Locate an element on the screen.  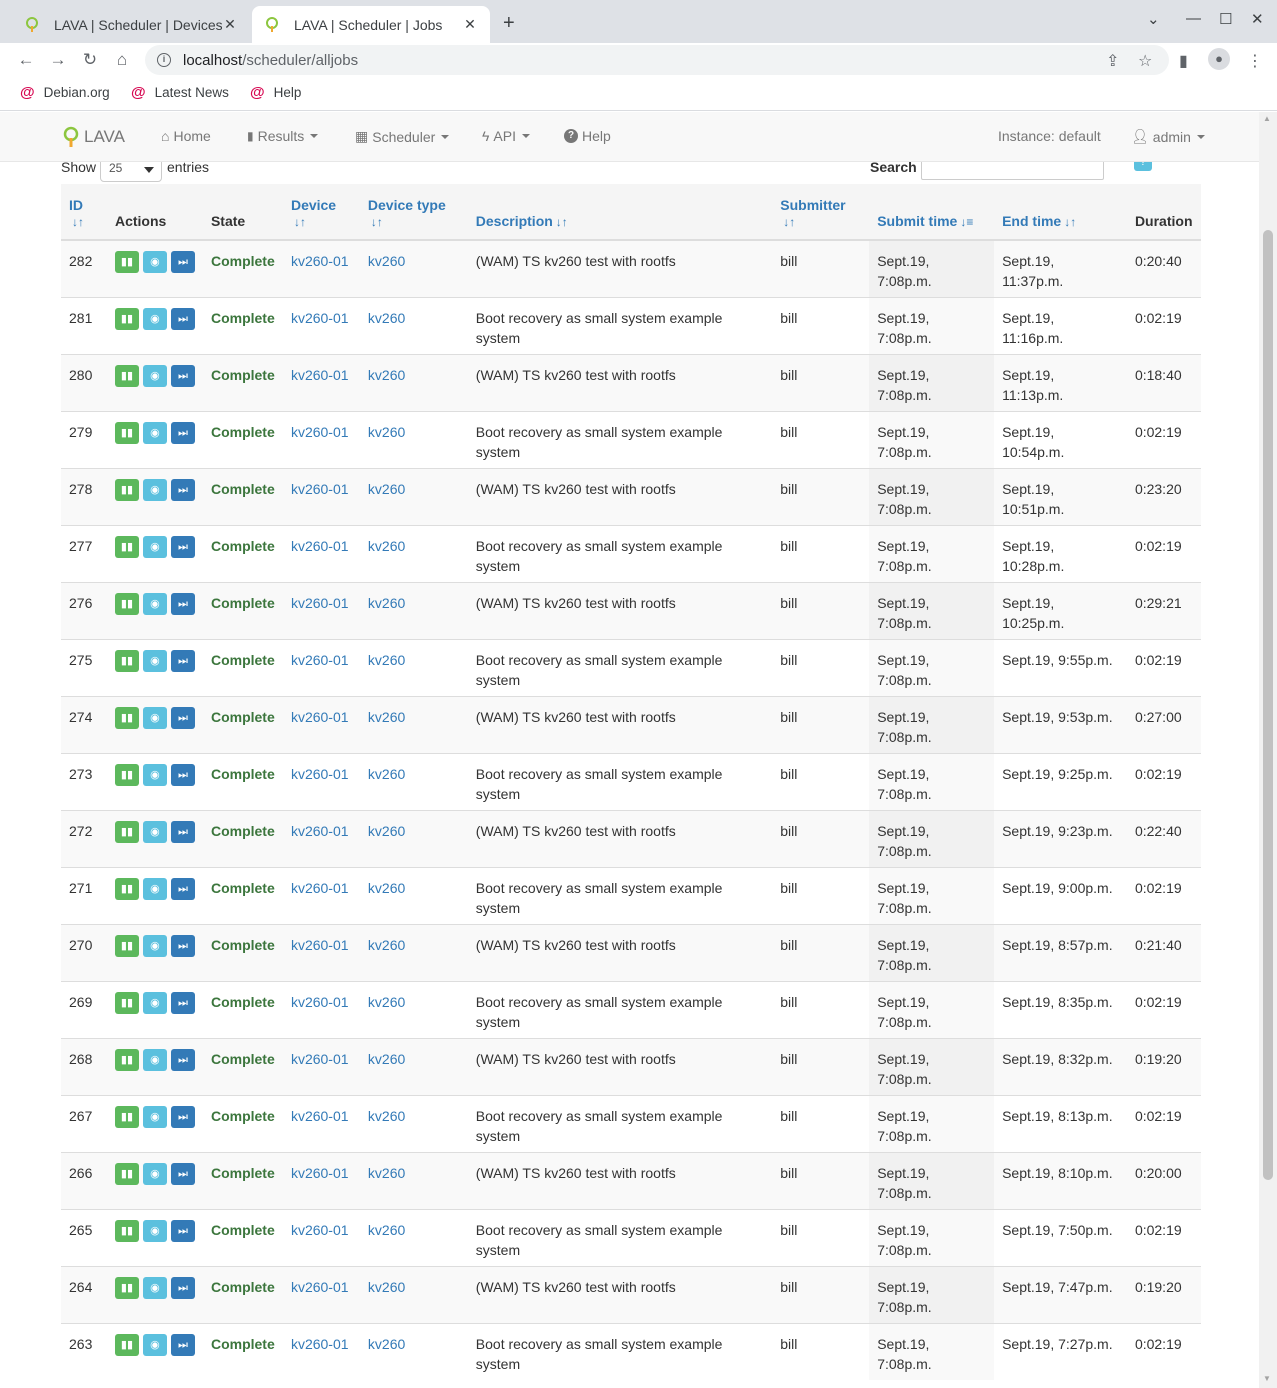
url-input: i localhost/scheduler/alljobs is located at coordinates (657, 60).